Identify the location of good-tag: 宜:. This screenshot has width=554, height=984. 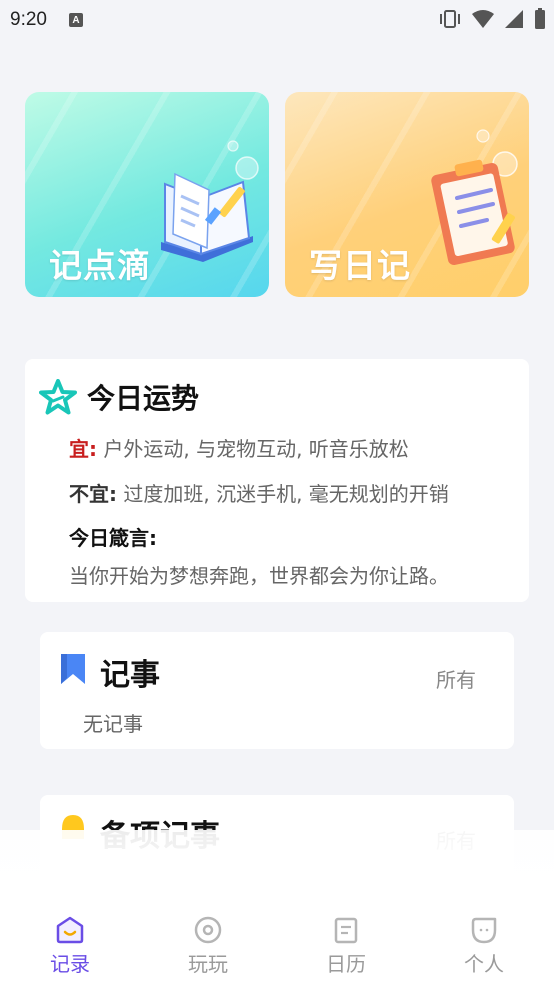
(83, 449).